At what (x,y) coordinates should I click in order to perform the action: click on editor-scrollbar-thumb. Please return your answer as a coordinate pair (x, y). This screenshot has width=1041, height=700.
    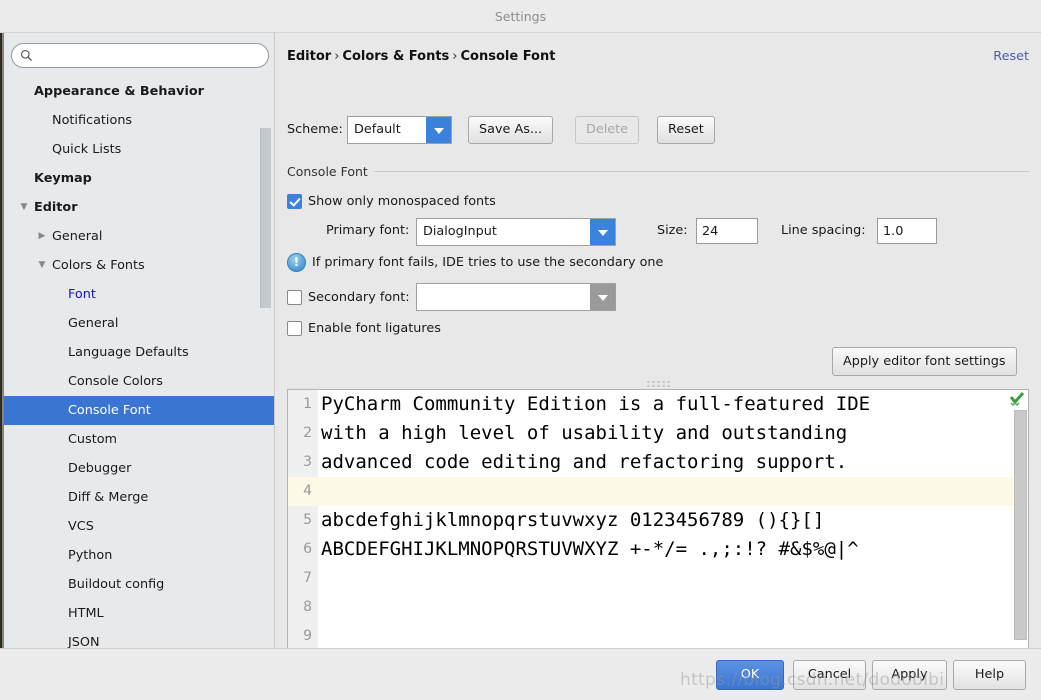
    Looking at the image, I should click on (1020, 525).